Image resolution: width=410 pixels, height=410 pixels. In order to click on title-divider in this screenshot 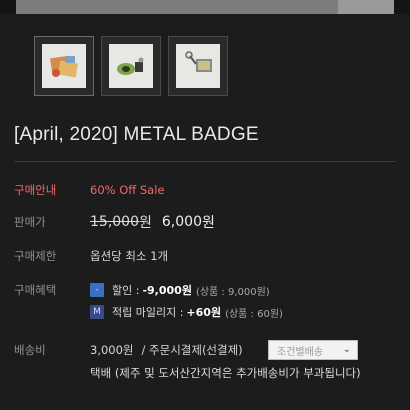, I will do `click(205, 161)`.